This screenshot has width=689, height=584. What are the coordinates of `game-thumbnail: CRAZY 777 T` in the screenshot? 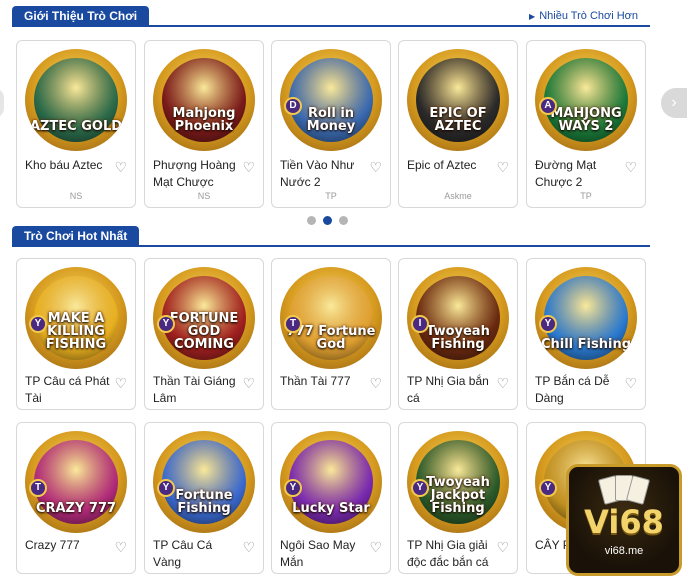 It's located at (76, 482).